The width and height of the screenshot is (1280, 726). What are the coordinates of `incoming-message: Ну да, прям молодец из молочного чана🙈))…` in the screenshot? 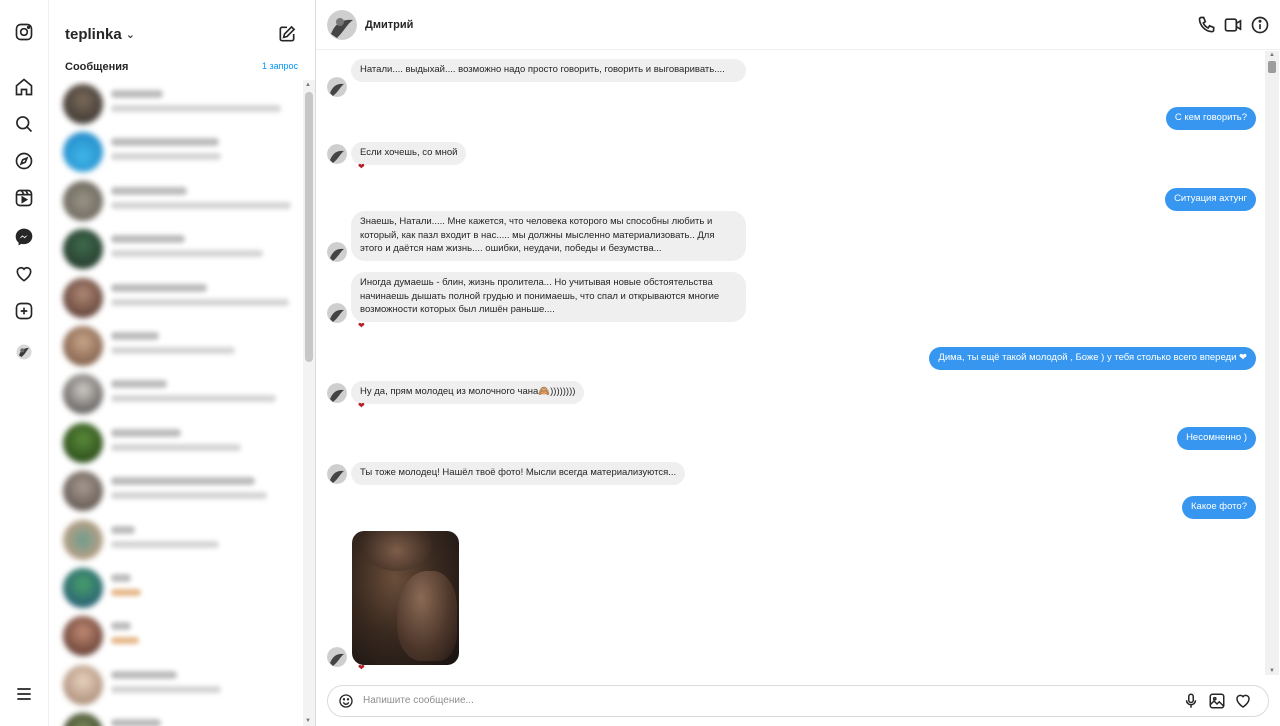 It's located at (468, 392).